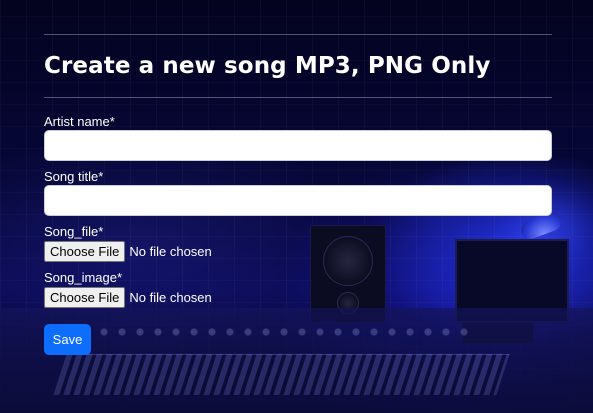 This screenshot has width=593, height=413. I want to click on song-image-field: Song_image* Choose File No file chosen, so click(298, 289).